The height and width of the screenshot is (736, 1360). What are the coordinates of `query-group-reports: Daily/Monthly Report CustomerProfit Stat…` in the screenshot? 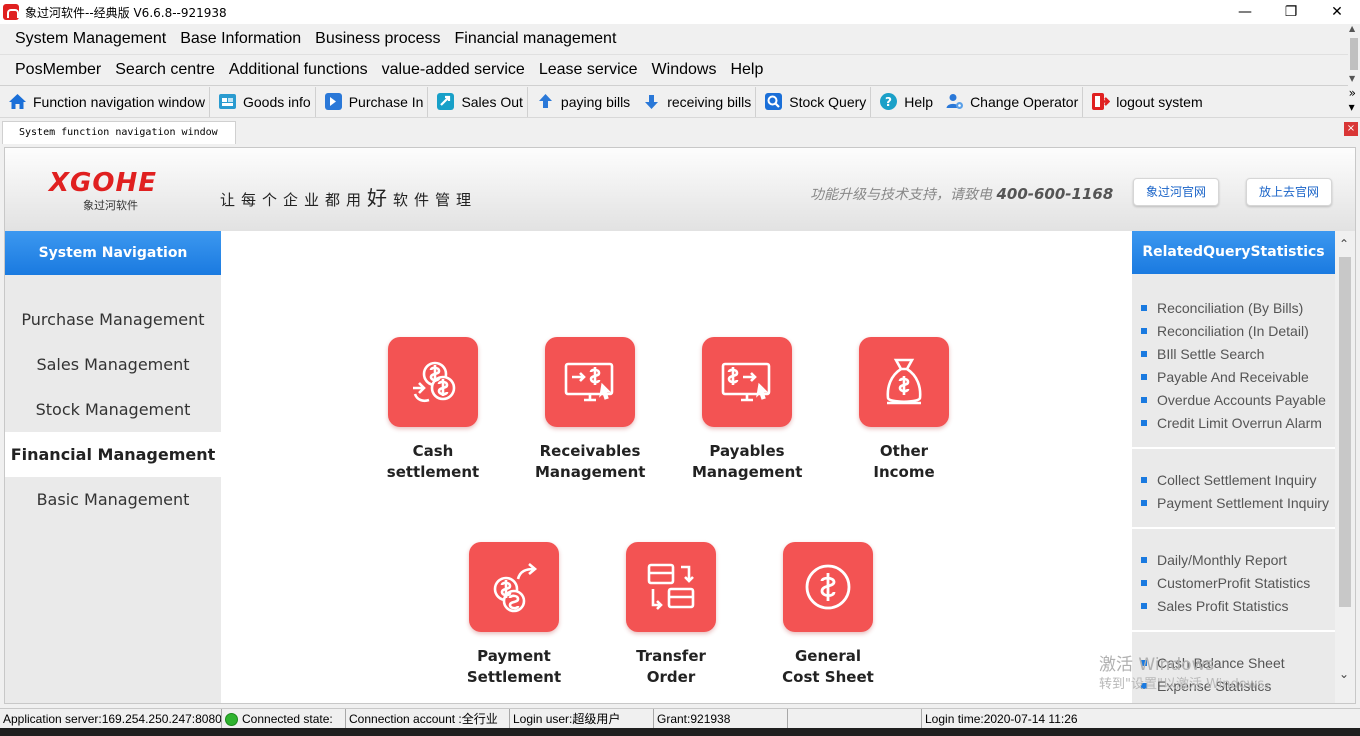 It's located at (1233, 580).